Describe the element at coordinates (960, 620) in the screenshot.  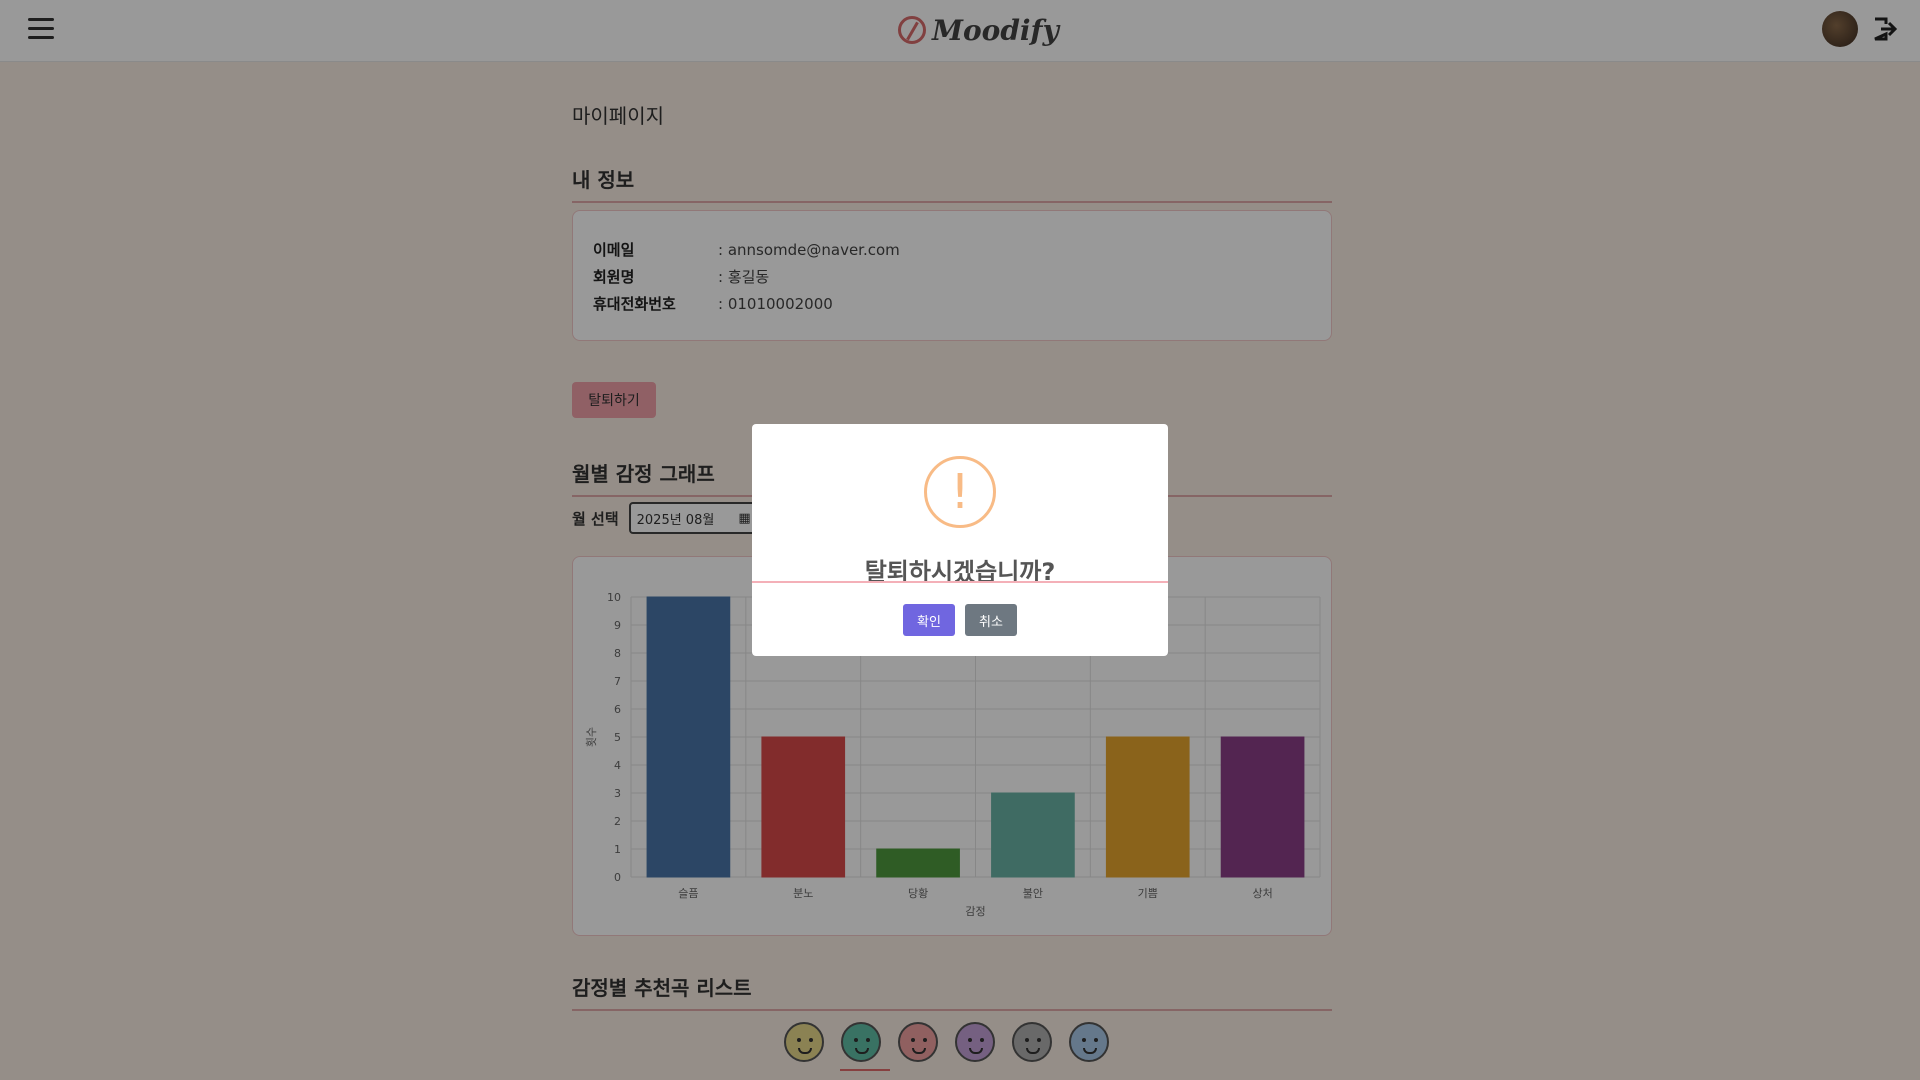
I see `dialog-actions: 확인 취소` at that location.